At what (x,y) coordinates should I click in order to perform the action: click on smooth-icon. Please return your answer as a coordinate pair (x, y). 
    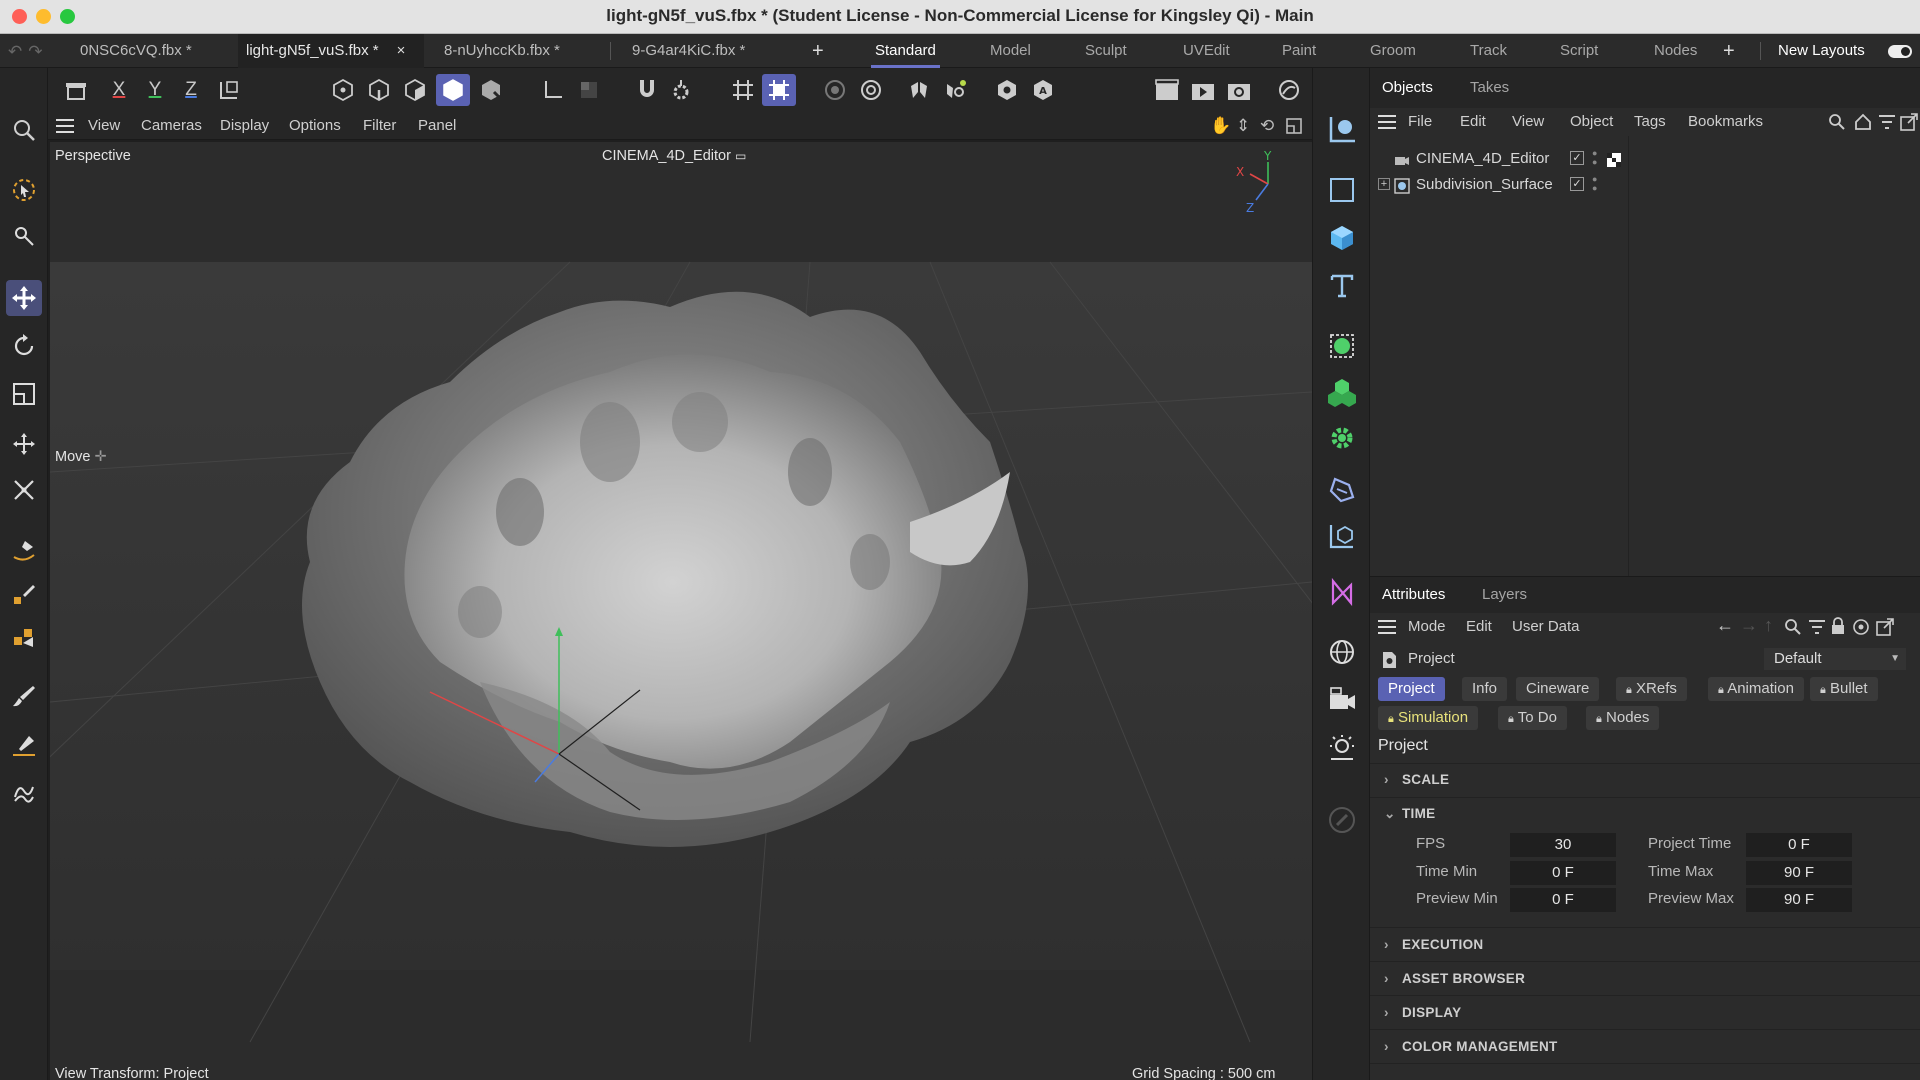
    Looking at the image, I should click on (24, 792).